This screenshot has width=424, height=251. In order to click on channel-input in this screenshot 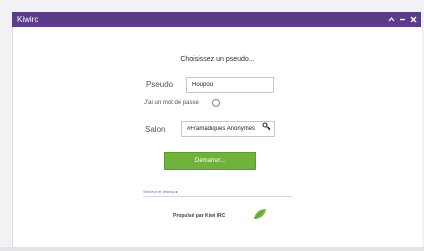, I will do `click(228, 129)`.